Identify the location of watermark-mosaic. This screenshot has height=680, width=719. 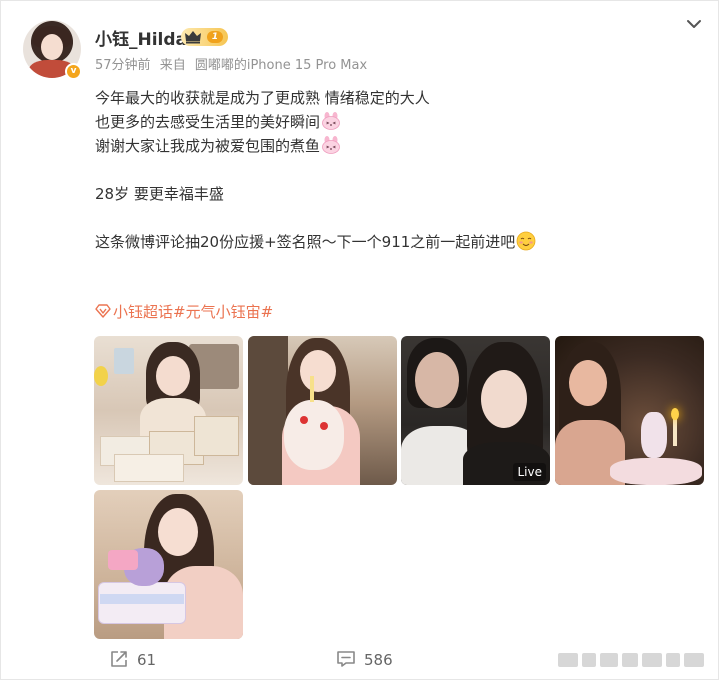
(633, 660).